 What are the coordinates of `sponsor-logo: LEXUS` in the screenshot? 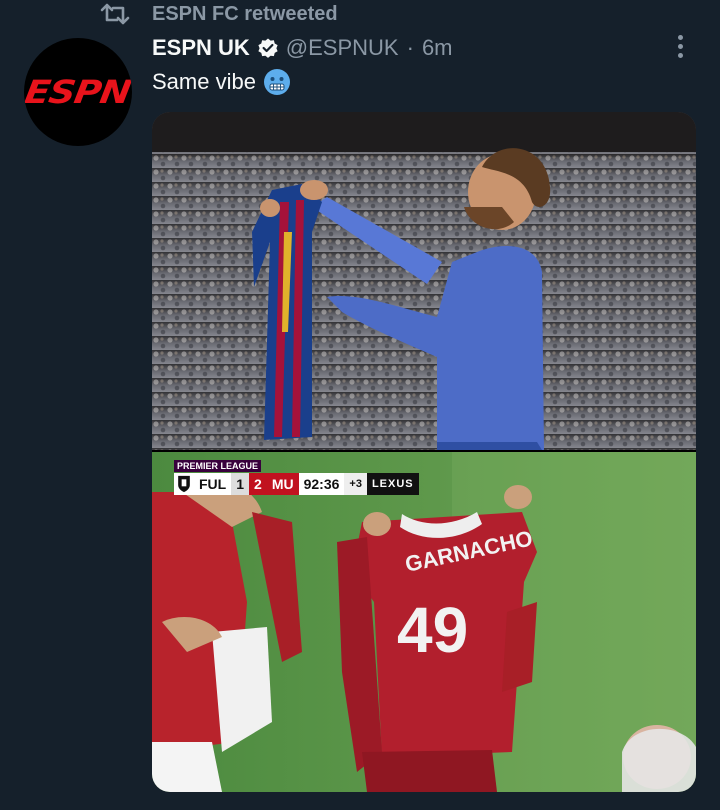 It's located at (392, 484).